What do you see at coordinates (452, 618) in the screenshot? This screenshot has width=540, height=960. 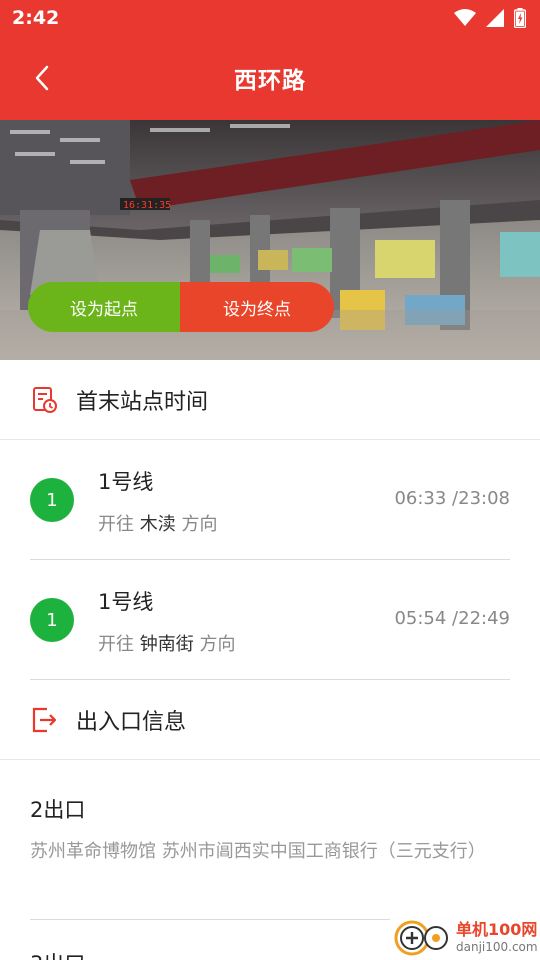 I see `first-last-times: 05:54 /22:49` at bounding box center [452, 618].